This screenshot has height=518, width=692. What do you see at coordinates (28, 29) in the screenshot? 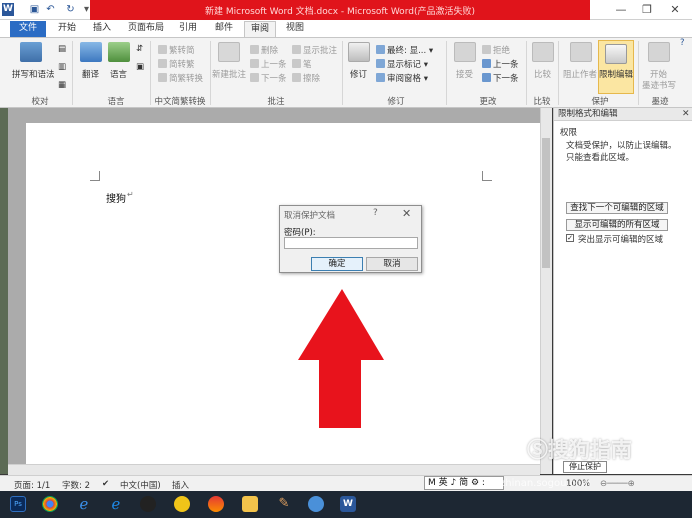
I see `tab-file: 文件` at bounding box center [28, 29].